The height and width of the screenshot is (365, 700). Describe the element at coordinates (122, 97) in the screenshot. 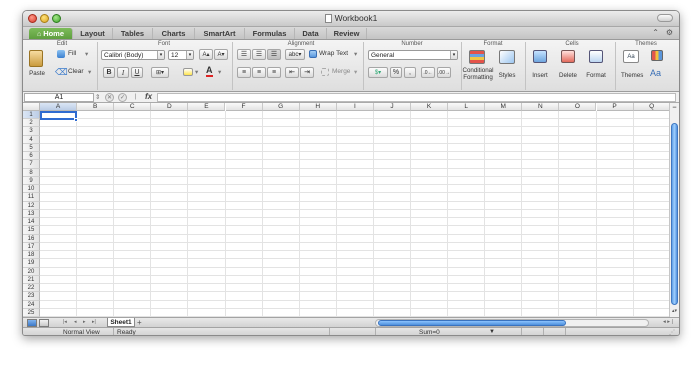

I see `confirm-entry-icon: ✓` at that location.